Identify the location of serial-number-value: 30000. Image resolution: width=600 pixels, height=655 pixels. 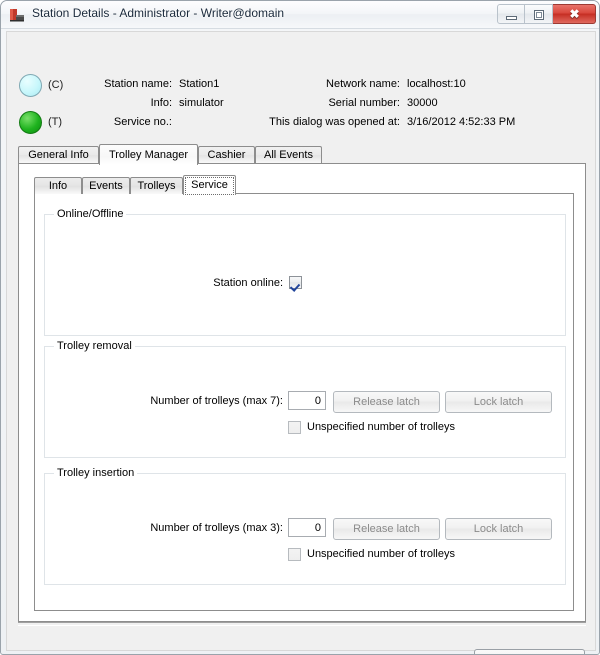
(422, 103).